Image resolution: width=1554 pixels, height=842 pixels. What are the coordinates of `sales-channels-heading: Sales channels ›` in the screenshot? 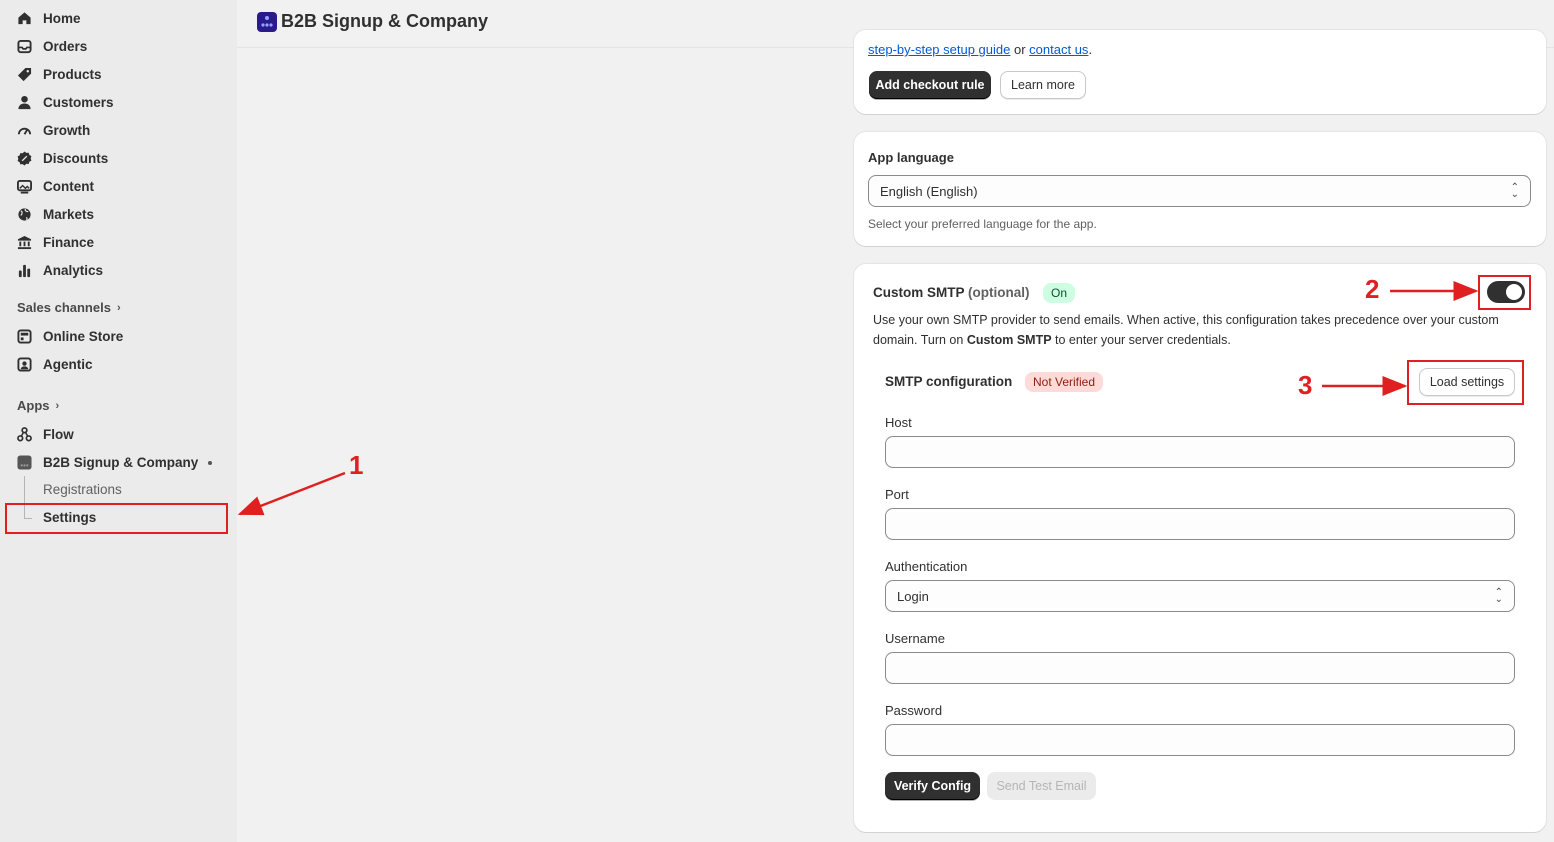 It's located at (69, 307).